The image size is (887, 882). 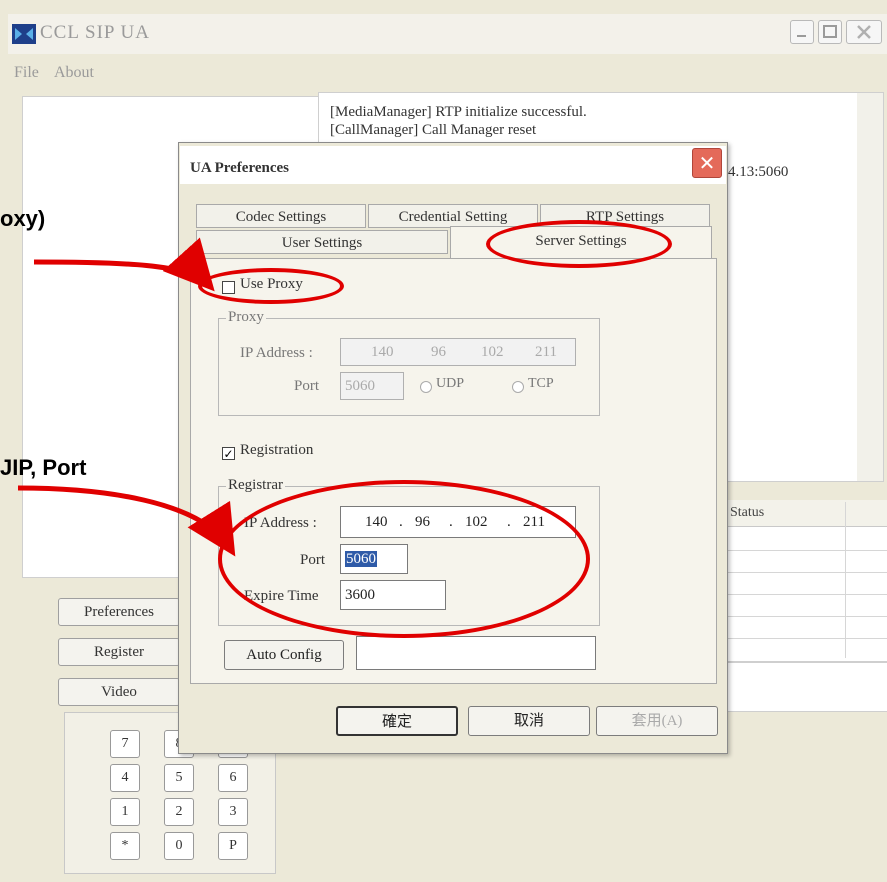 What do you see at coordinates (124, 264) in the screenshot?
I see `proxy-arrow` at bounding box center [124, 264].